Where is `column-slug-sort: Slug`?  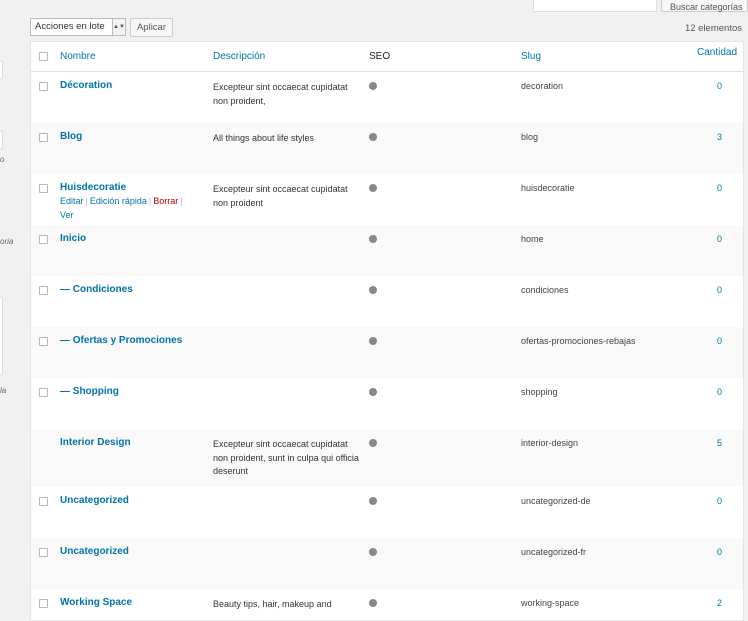
column-slug-sort: Slug is located at coordinates (531, 56).